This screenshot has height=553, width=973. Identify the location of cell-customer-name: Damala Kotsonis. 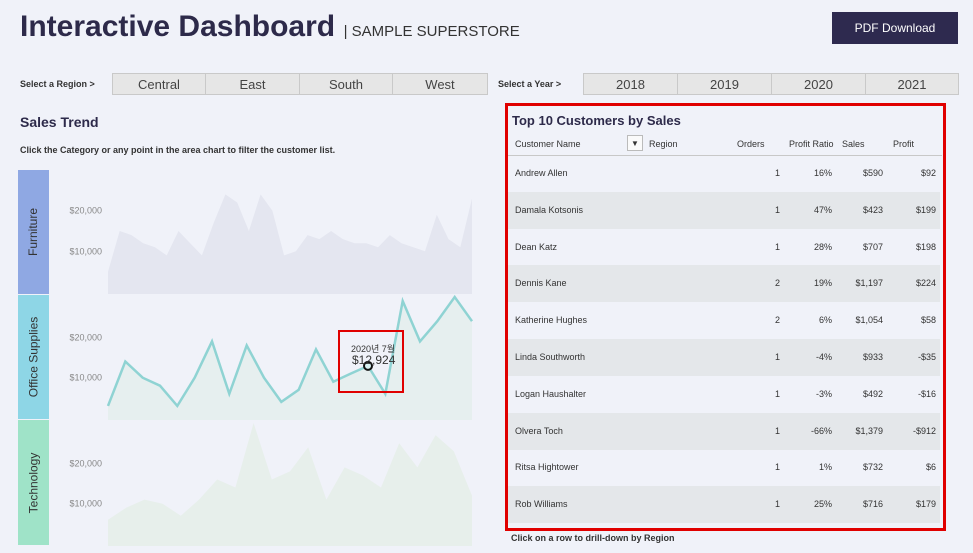
(549, 209).